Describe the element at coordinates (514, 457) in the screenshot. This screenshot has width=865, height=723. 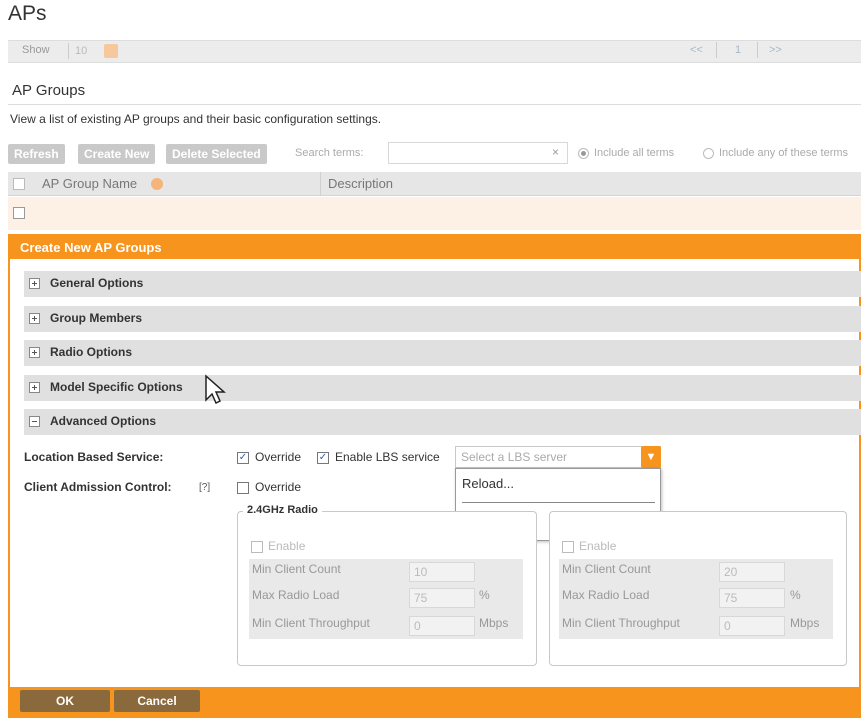
I see `lbs-server-placeholder: Select a LBS server` at that location.